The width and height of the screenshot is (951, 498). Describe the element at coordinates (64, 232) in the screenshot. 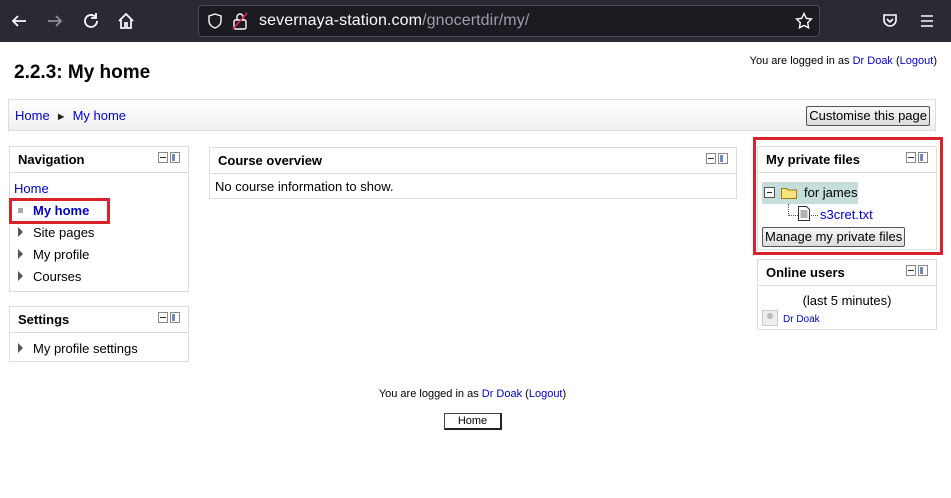

I see `nav-item-label: Site pages` at that location.